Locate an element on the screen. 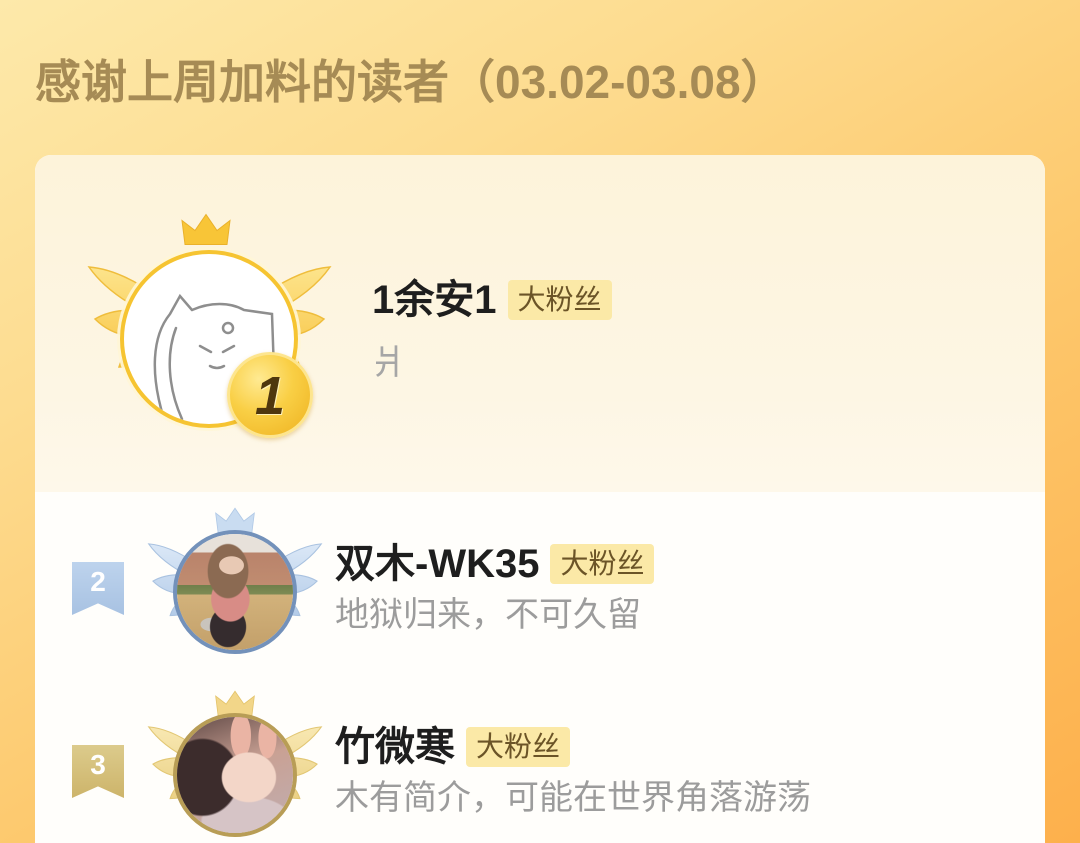 This screenshot has height=843, width=1080. name-row: 双木-WK35 大粉丝 is located at coordinates (495, 564).